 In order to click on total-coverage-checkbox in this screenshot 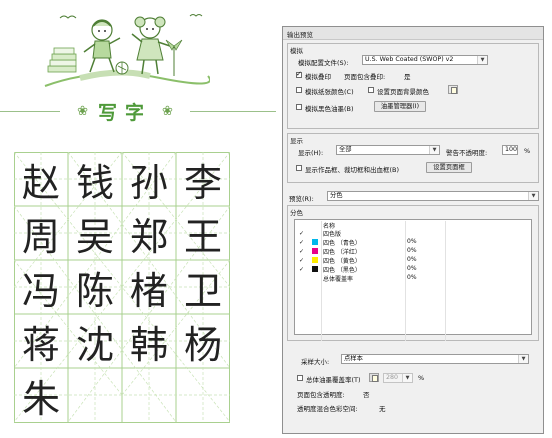, I will do `click(300, 378)`.